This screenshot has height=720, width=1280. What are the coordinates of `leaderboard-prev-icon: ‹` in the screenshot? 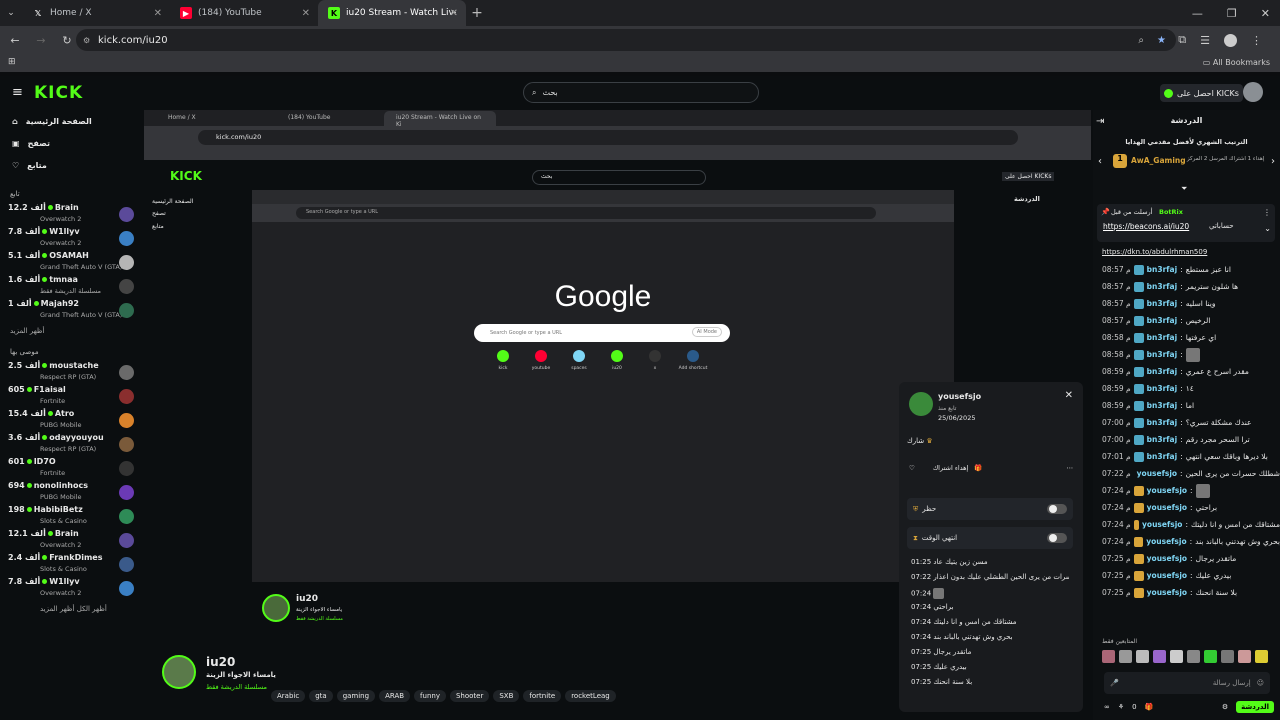 It's located at (1100, 161).